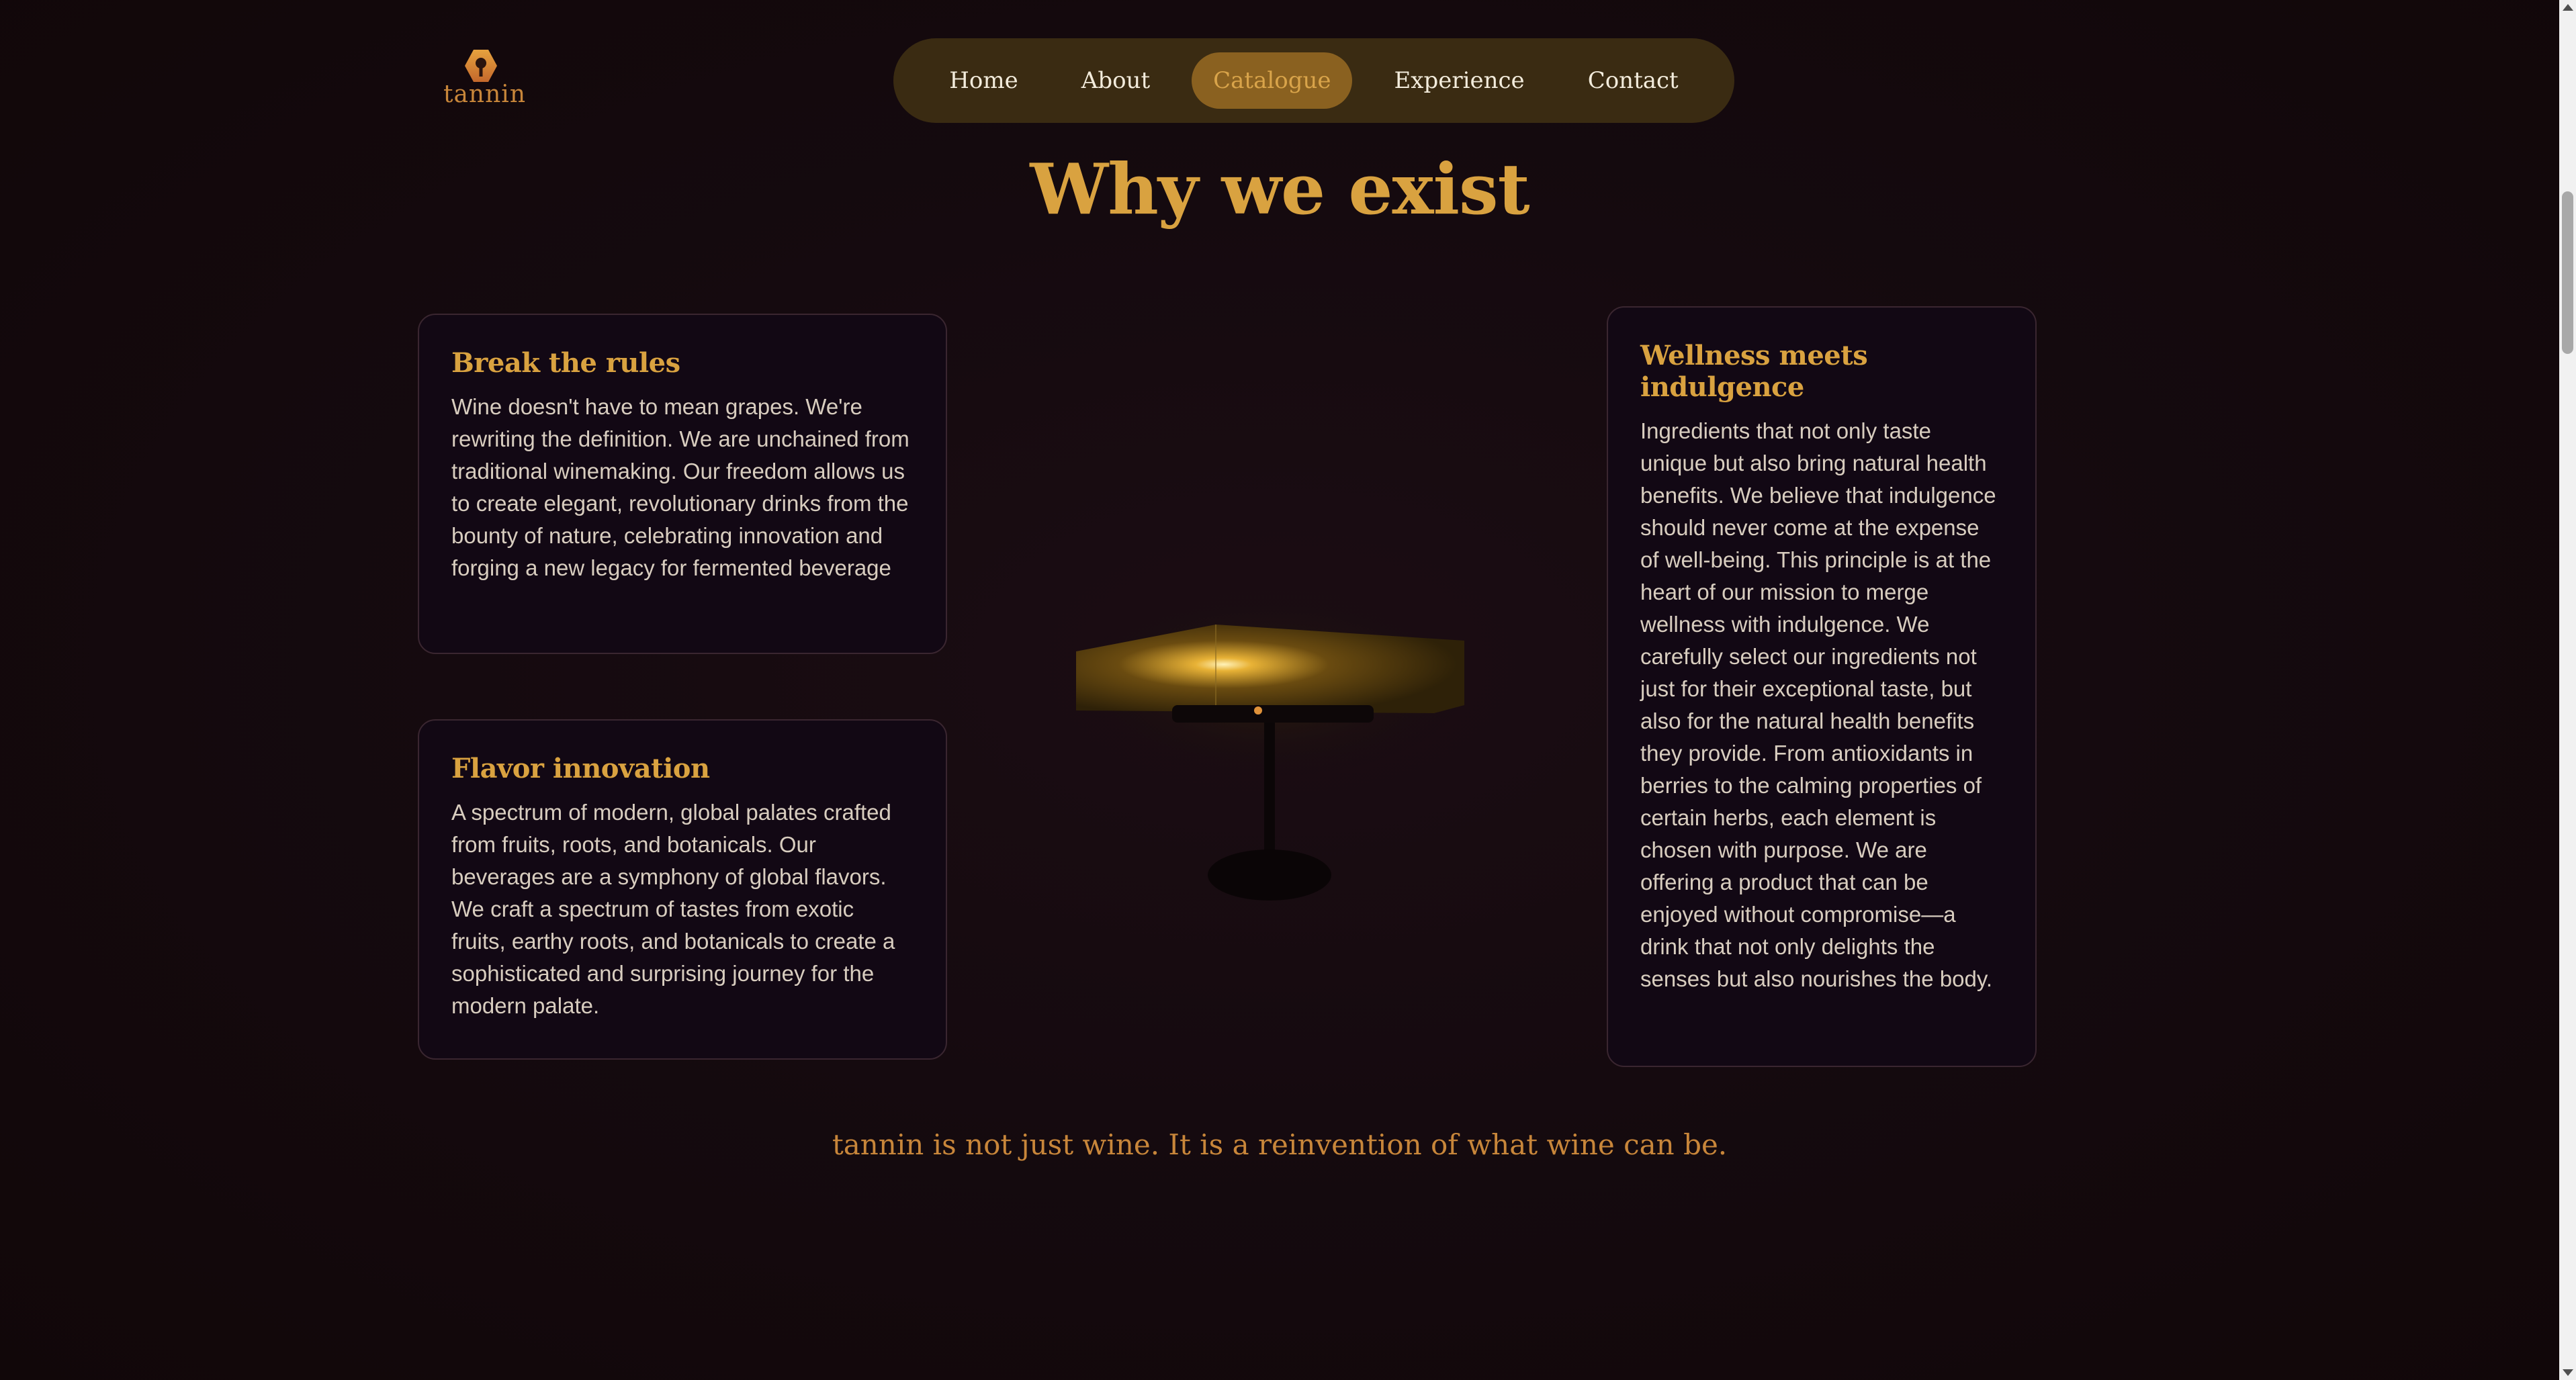 The height and width of the screenshot is (1380, 2576). Describe the element at coordinates (565, 363) in the screenshot. I see `card-title: Break the rules` at that location.